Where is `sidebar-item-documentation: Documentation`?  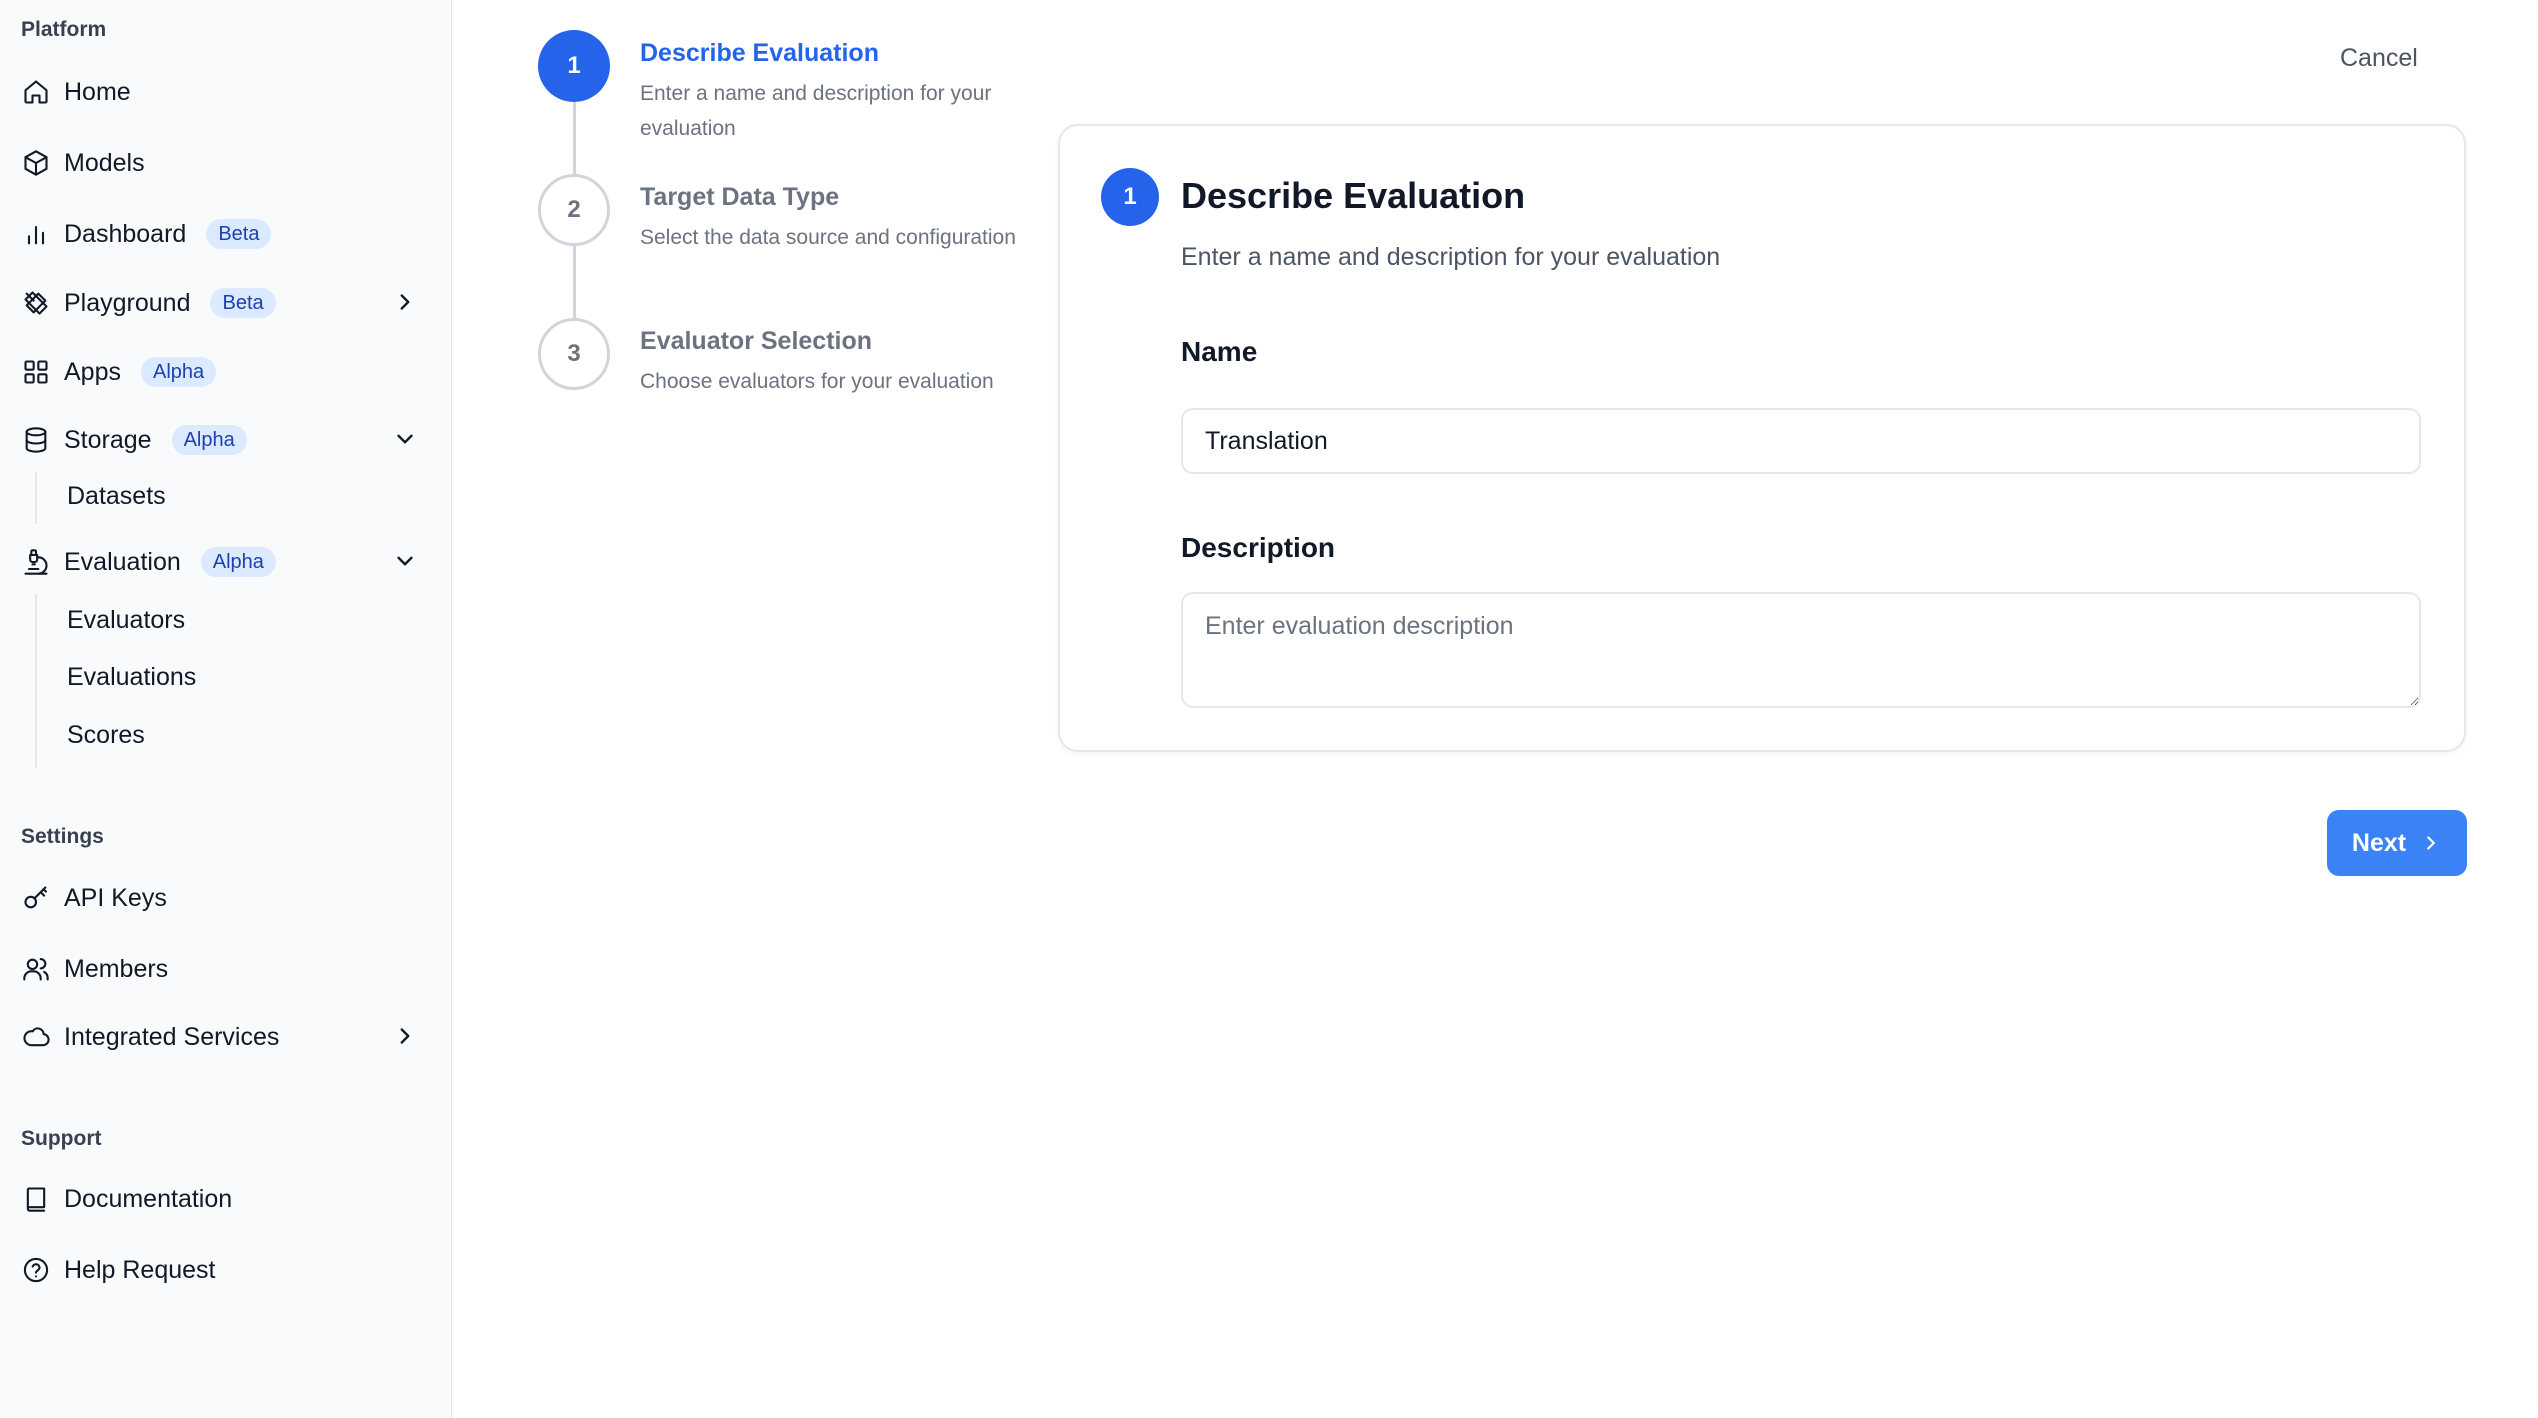 sidebar-item-documentation: Documentation is located at coordinates (225, 1199).